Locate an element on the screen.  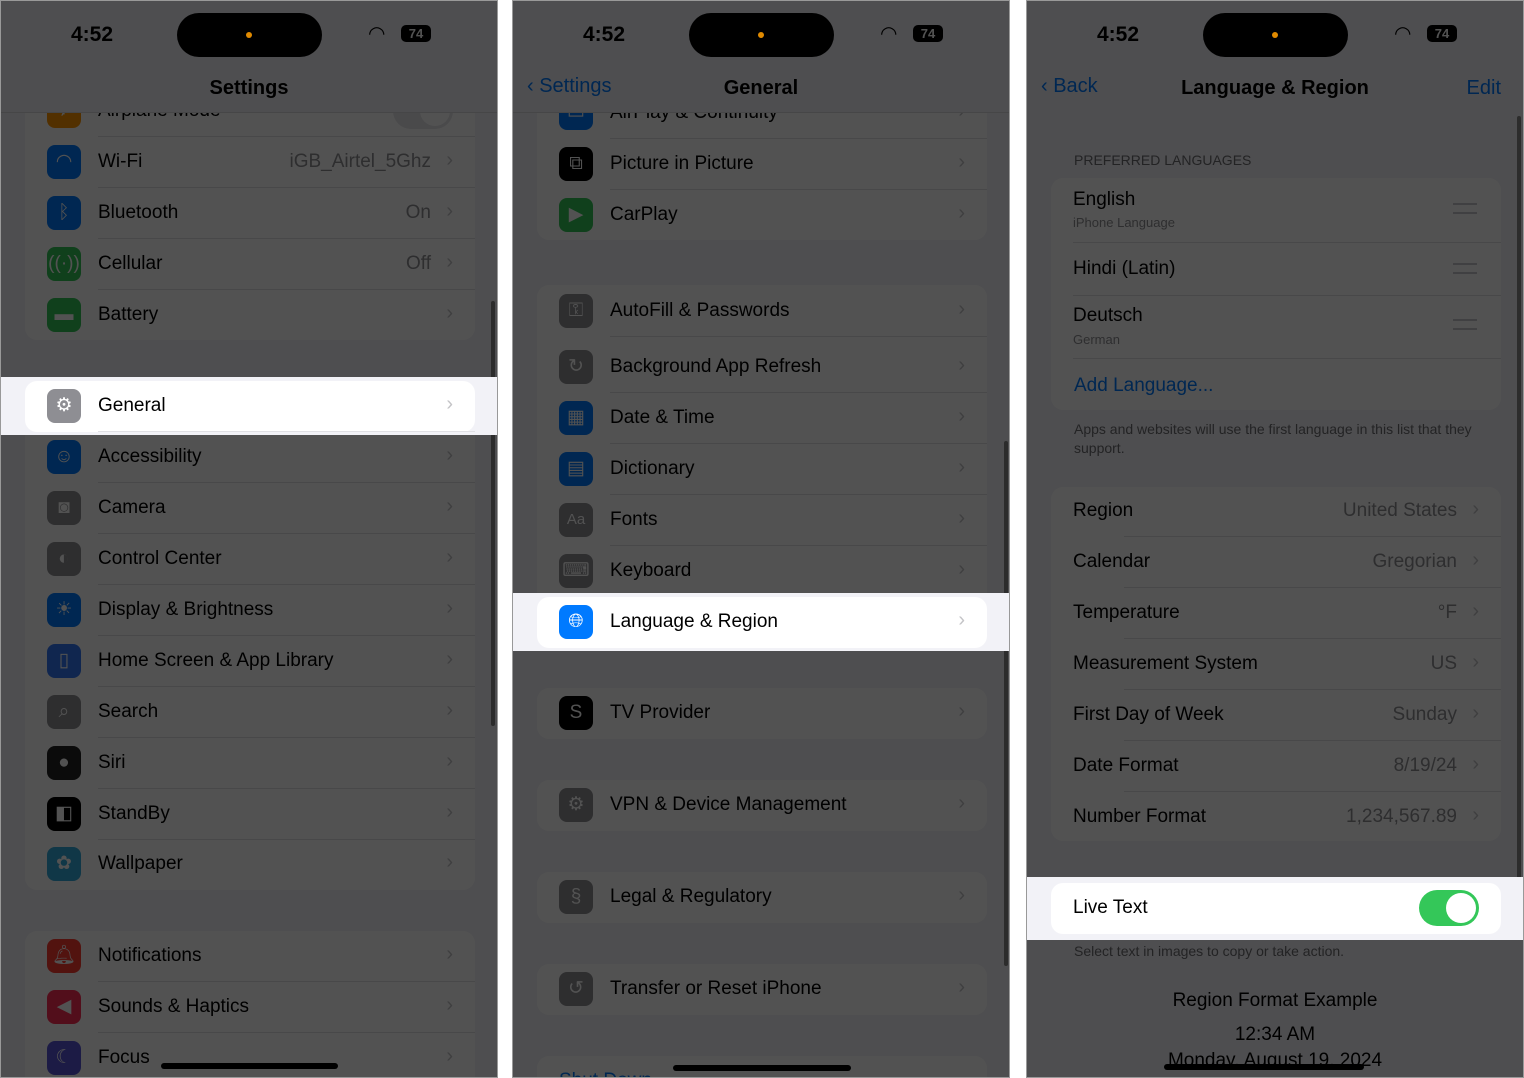
row-wi-fi: ◠ Wi-Fi iGB_Airtel_5Ghz › is located at coordinates (250, 162).